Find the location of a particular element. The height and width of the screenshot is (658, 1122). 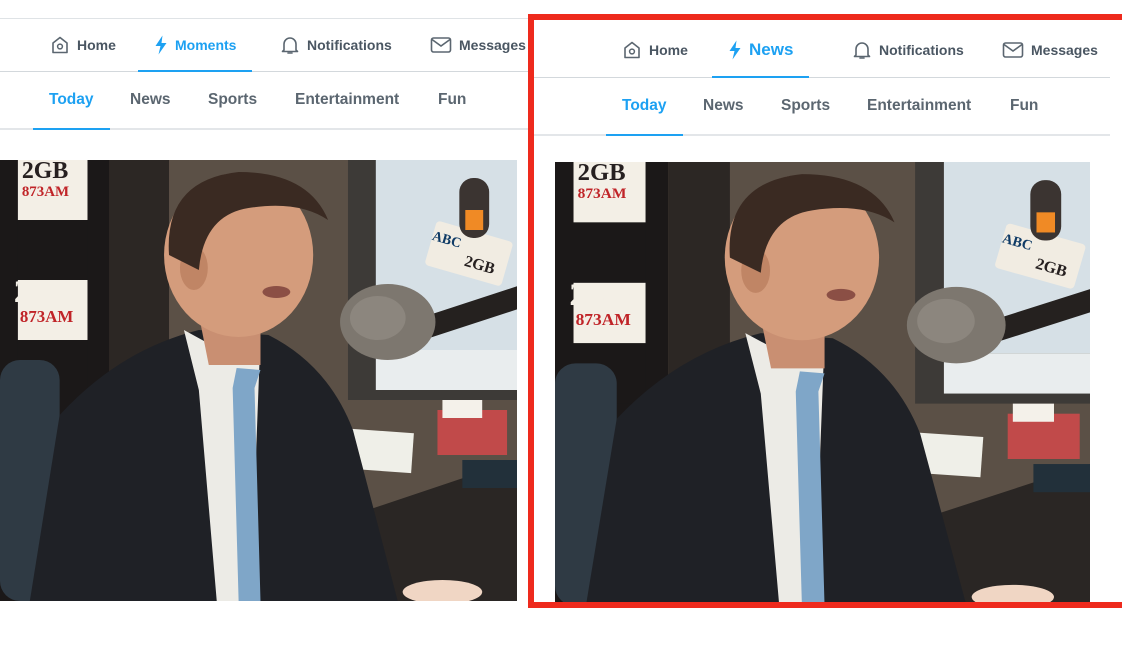

nav-moments: Moments is located at coordinates (195, 45).